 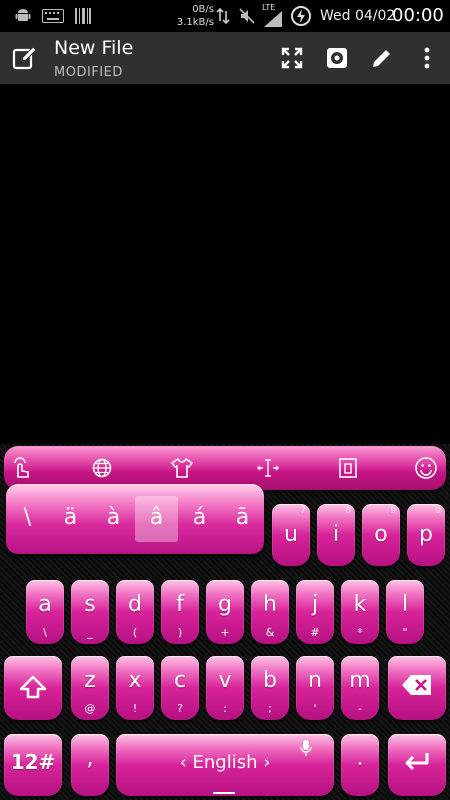 What do you see at coordinates (22, 468) in the screenshot?
I see `touch-gesture-icon` at bounding box center [22, 468].